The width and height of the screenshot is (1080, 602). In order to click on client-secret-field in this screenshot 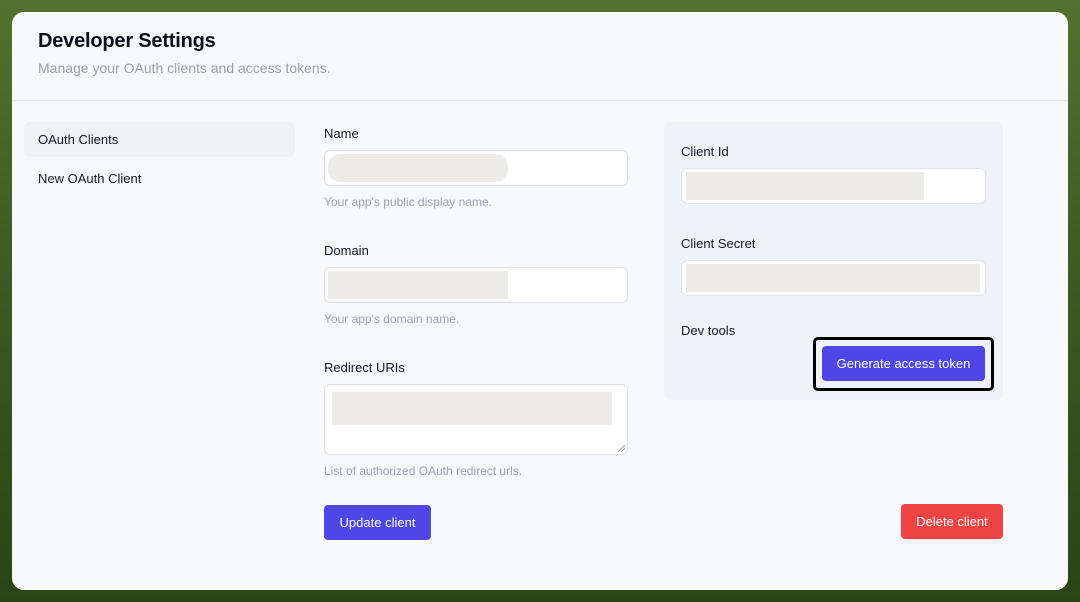, I will do `click(833, 278)`.